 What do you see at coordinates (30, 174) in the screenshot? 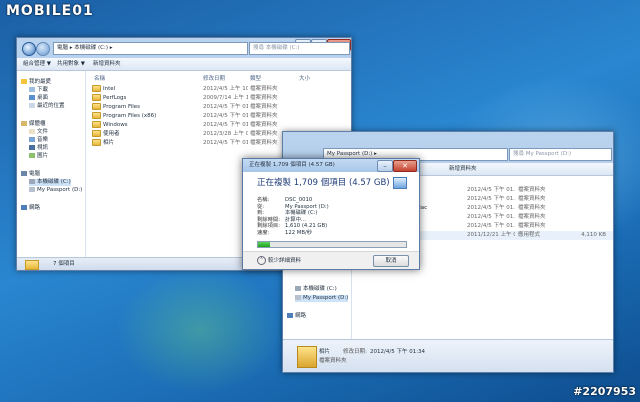
I see `nav-computer: 電腦` at bounding box center [30, 174].